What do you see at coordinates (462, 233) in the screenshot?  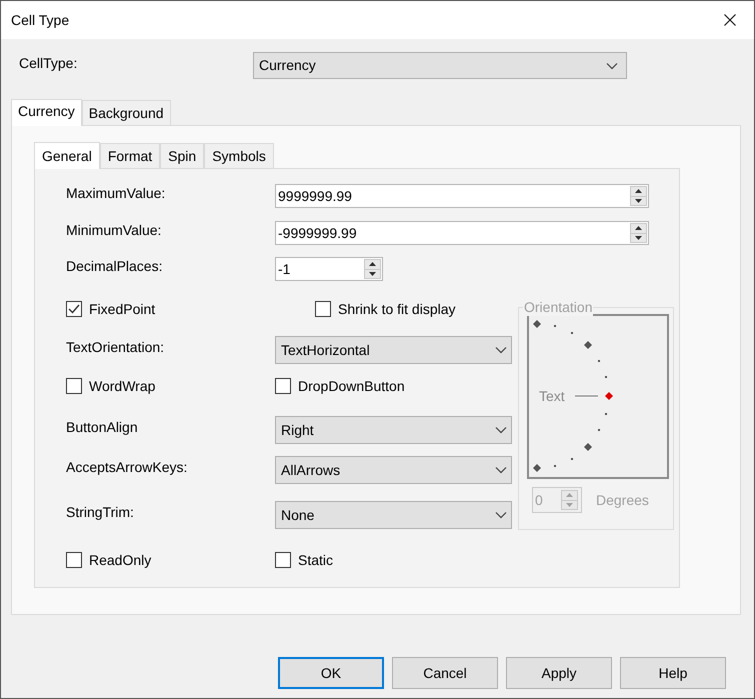 I see `number-field: -9999999.99` at bounding box center [462, 233].